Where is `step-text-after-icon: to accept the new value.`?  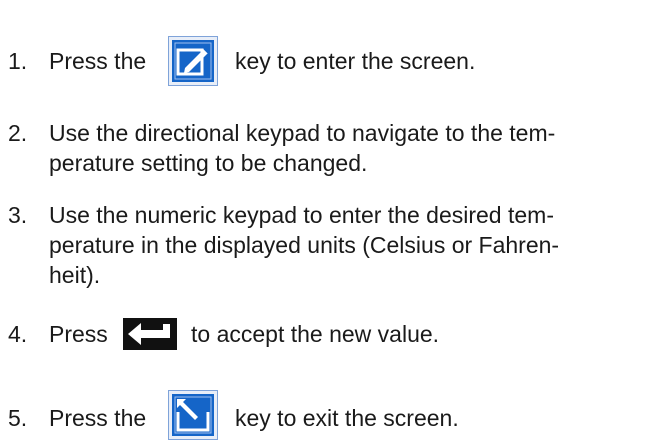
step-text-after-icon: to accept the new value. is located at coordinates (315, 334).